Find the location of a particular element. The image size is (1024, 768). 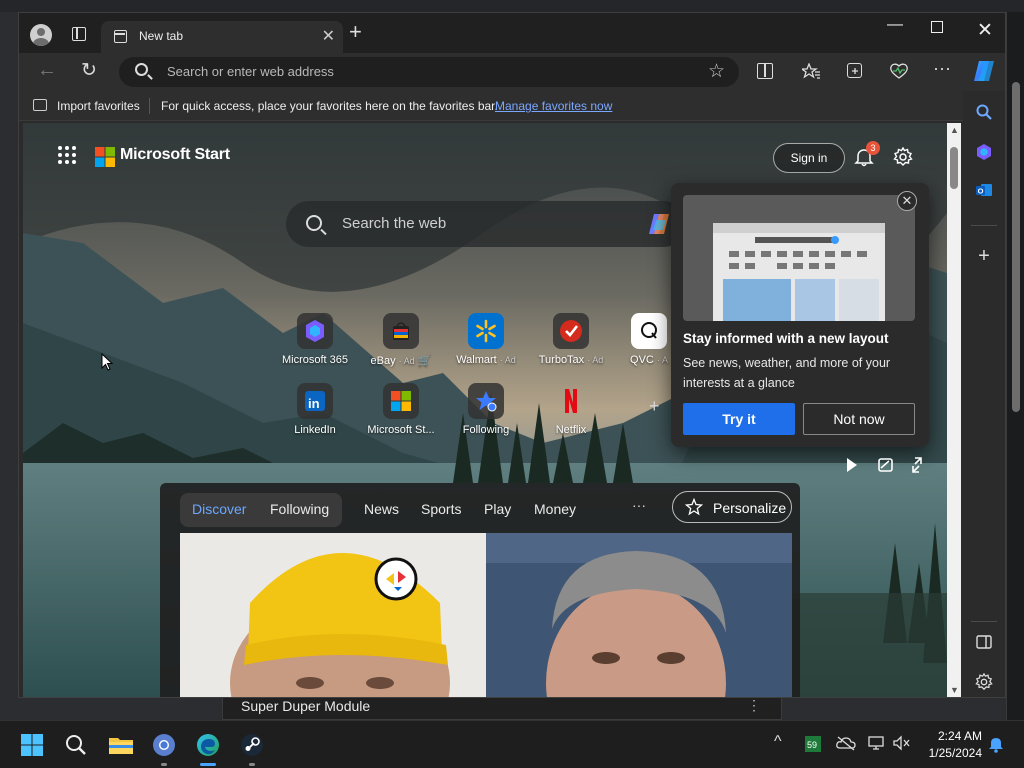

import-favorites-link: Import favorites is located at coordinates (98, 106).